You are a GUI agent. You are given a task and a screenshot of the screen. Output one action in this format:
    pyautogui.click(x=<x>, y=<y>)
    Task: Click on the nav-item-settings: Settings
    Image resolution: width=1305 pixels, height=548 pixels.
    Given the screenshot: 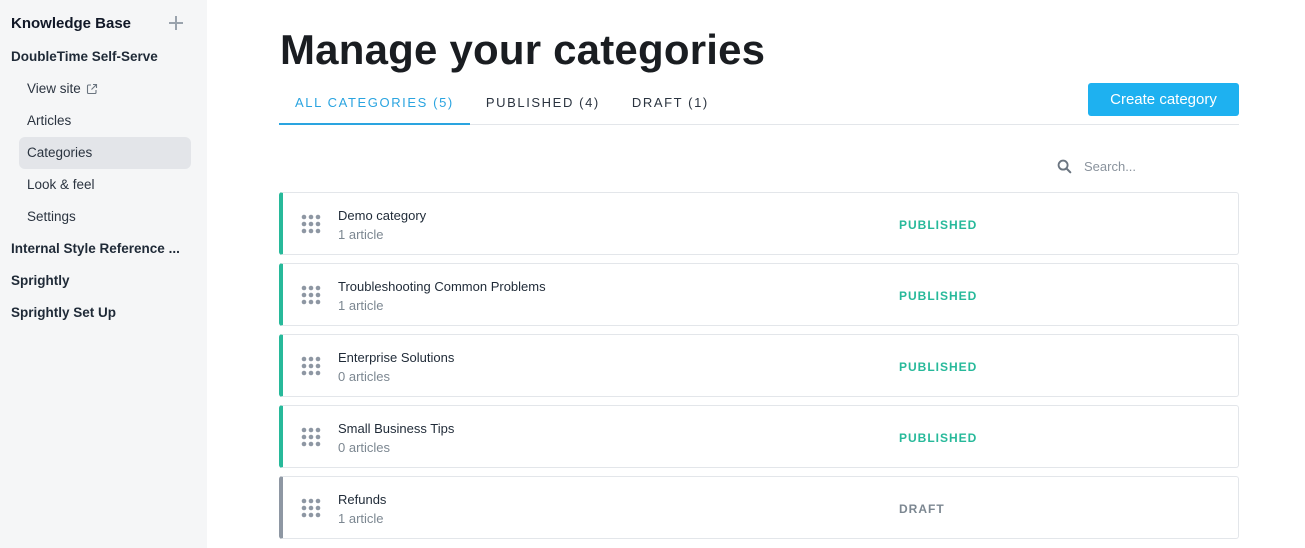 What is the action you would take?
    pyautogui.click(x=105, y=217)
    